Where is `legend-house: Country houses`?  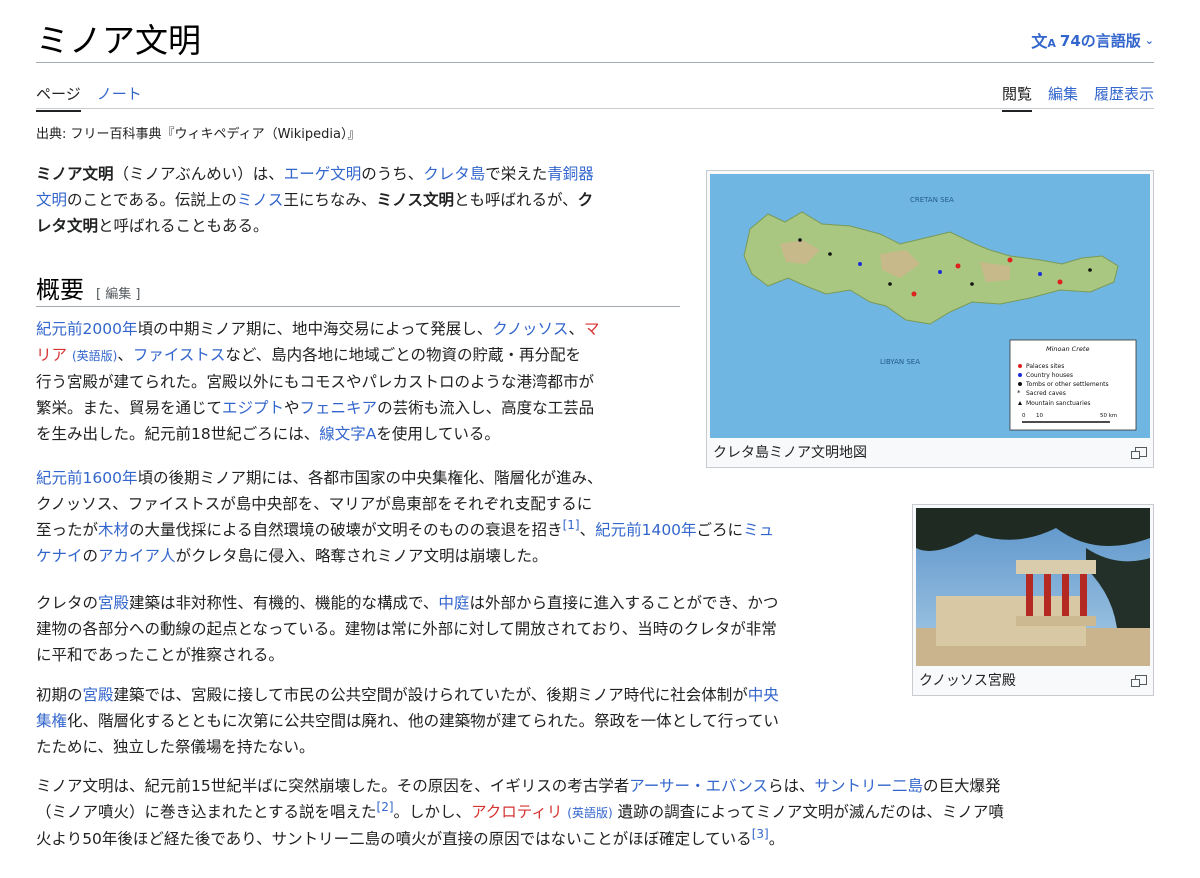
legend-house: Country houses is located at coordinates (1049, 375).